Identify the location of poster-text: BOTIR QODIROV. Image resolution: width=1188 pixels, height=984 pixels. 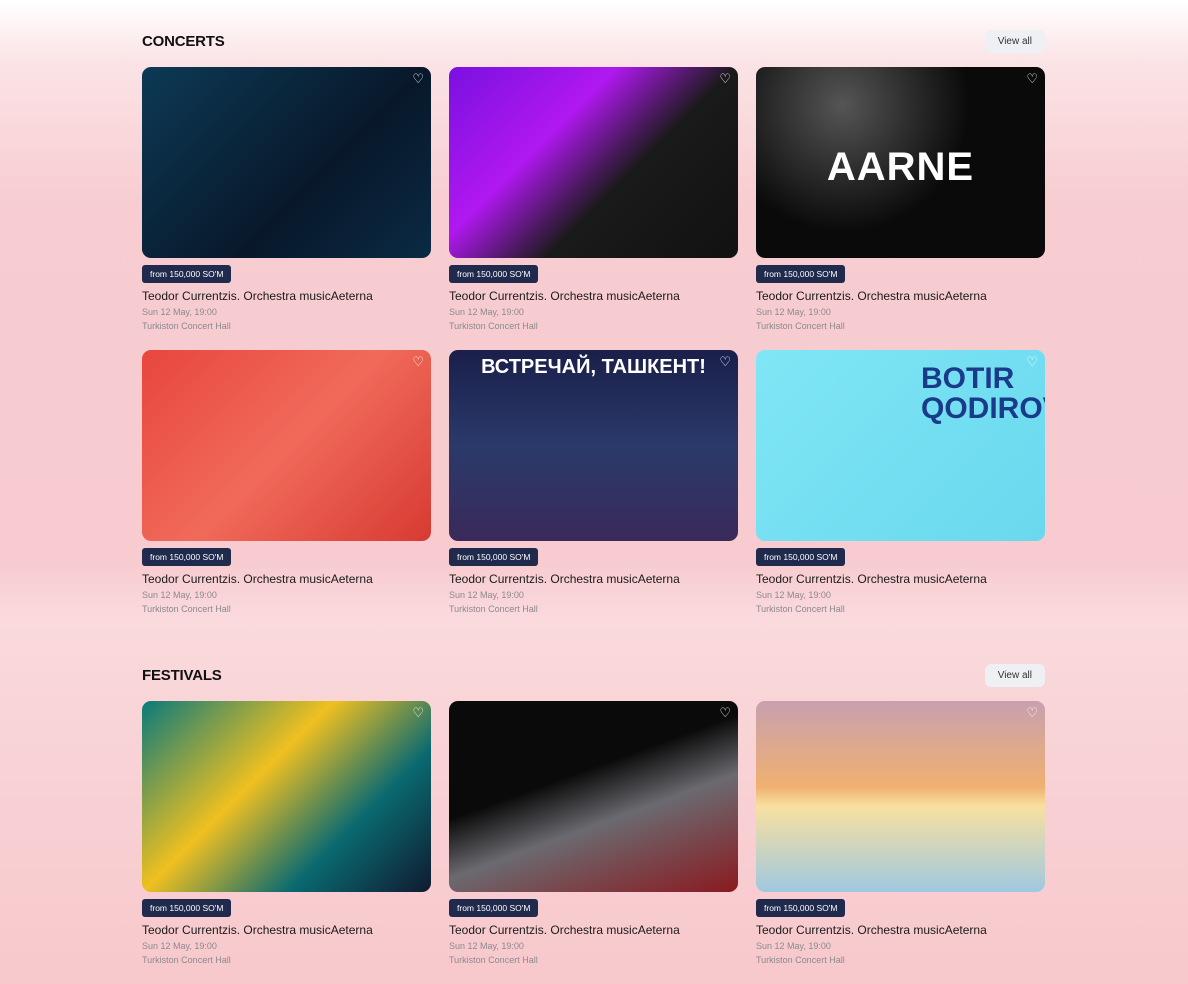
(983, 393).